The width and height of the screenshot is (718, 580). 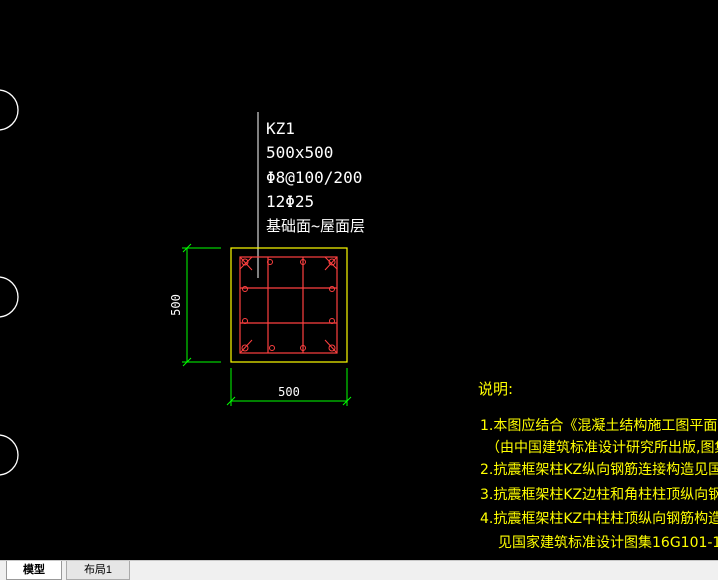 I want to click on dimension-height-label: 500, so click(x=176, y=305).